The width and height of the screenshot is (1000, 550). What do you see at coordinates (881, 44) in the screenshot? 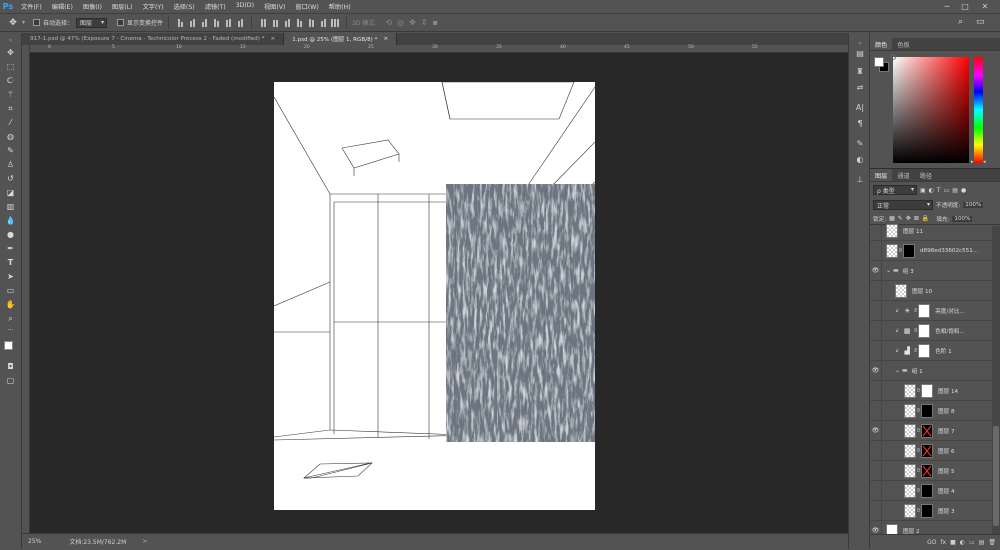
I see `panel-tab: 颜色` at bounding box center [881, 44].